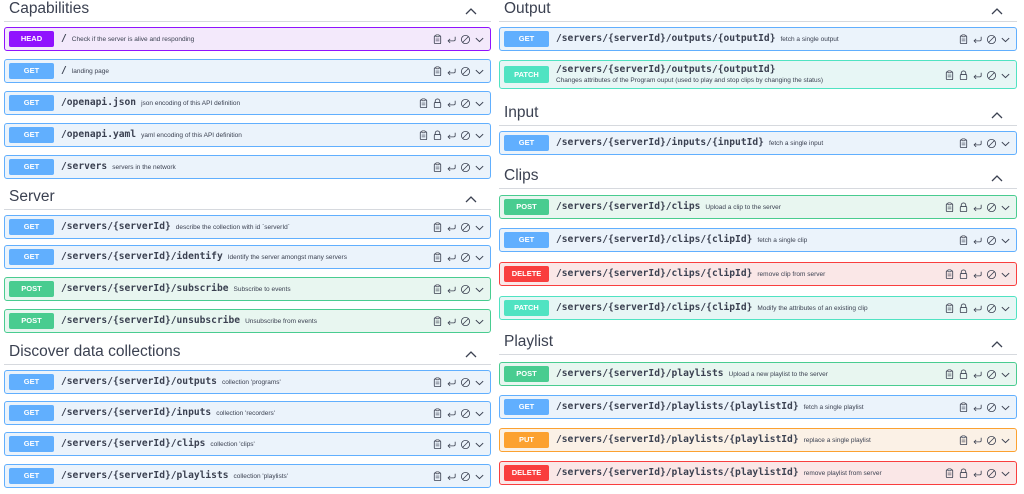 This screenshot has height=494, width=1024. I want to click on endpoint-path: /servers/{serverId}/outputs, so click(139, 381).